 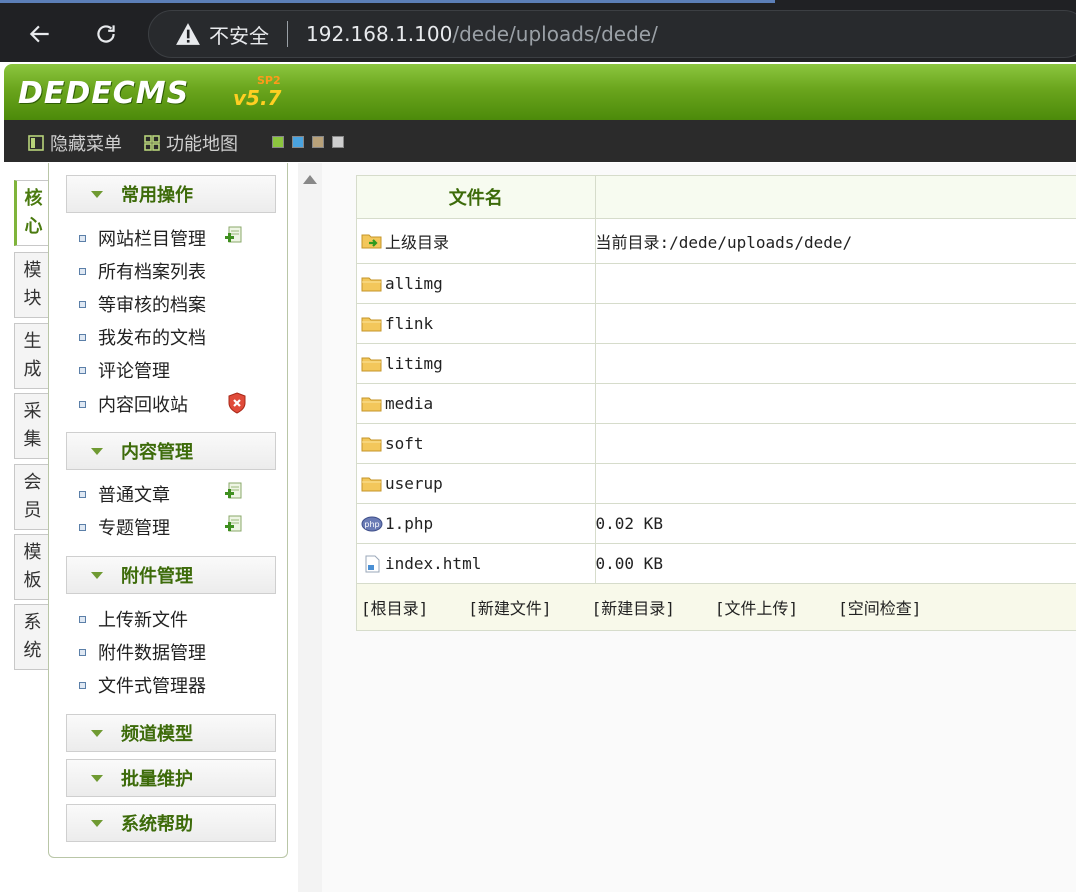 I want to click on folder-name: flink, so click(x=409, y=323).